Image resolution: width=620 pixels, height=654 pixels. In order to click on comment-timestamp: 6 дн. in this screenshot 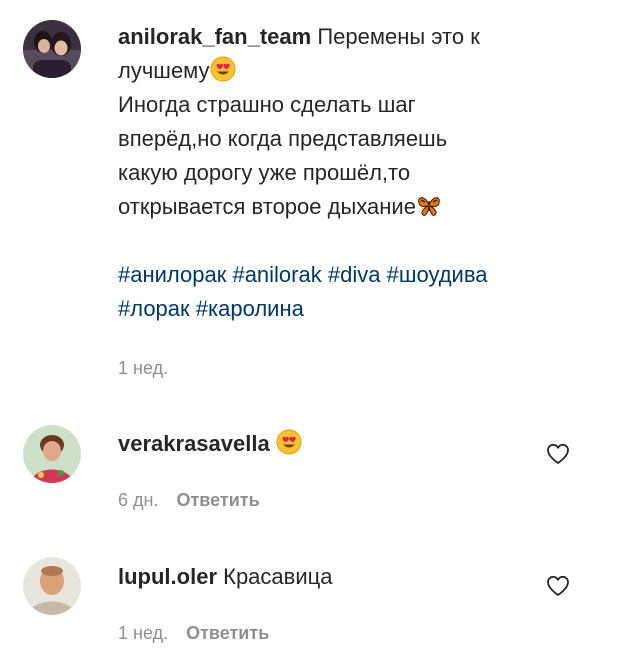, I will do `click(138, 500)`.